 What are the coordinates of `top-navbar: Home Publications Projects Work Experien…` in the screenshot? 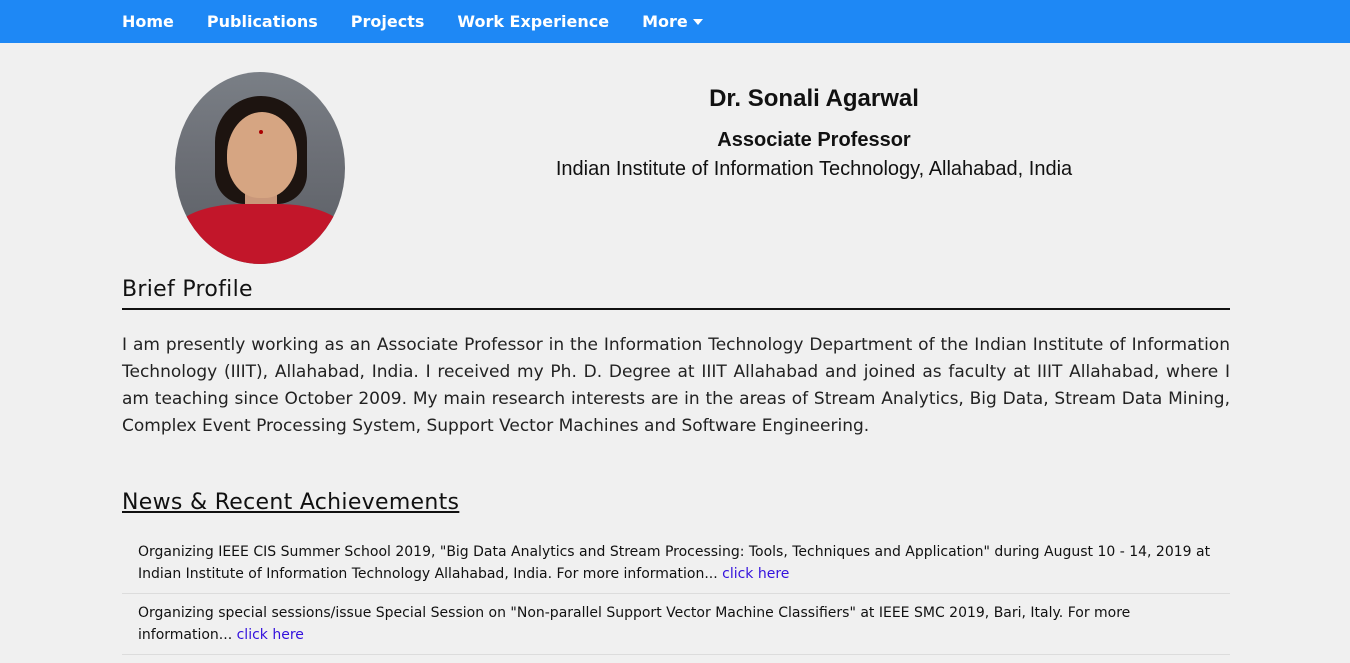 It's located at (675, 21).